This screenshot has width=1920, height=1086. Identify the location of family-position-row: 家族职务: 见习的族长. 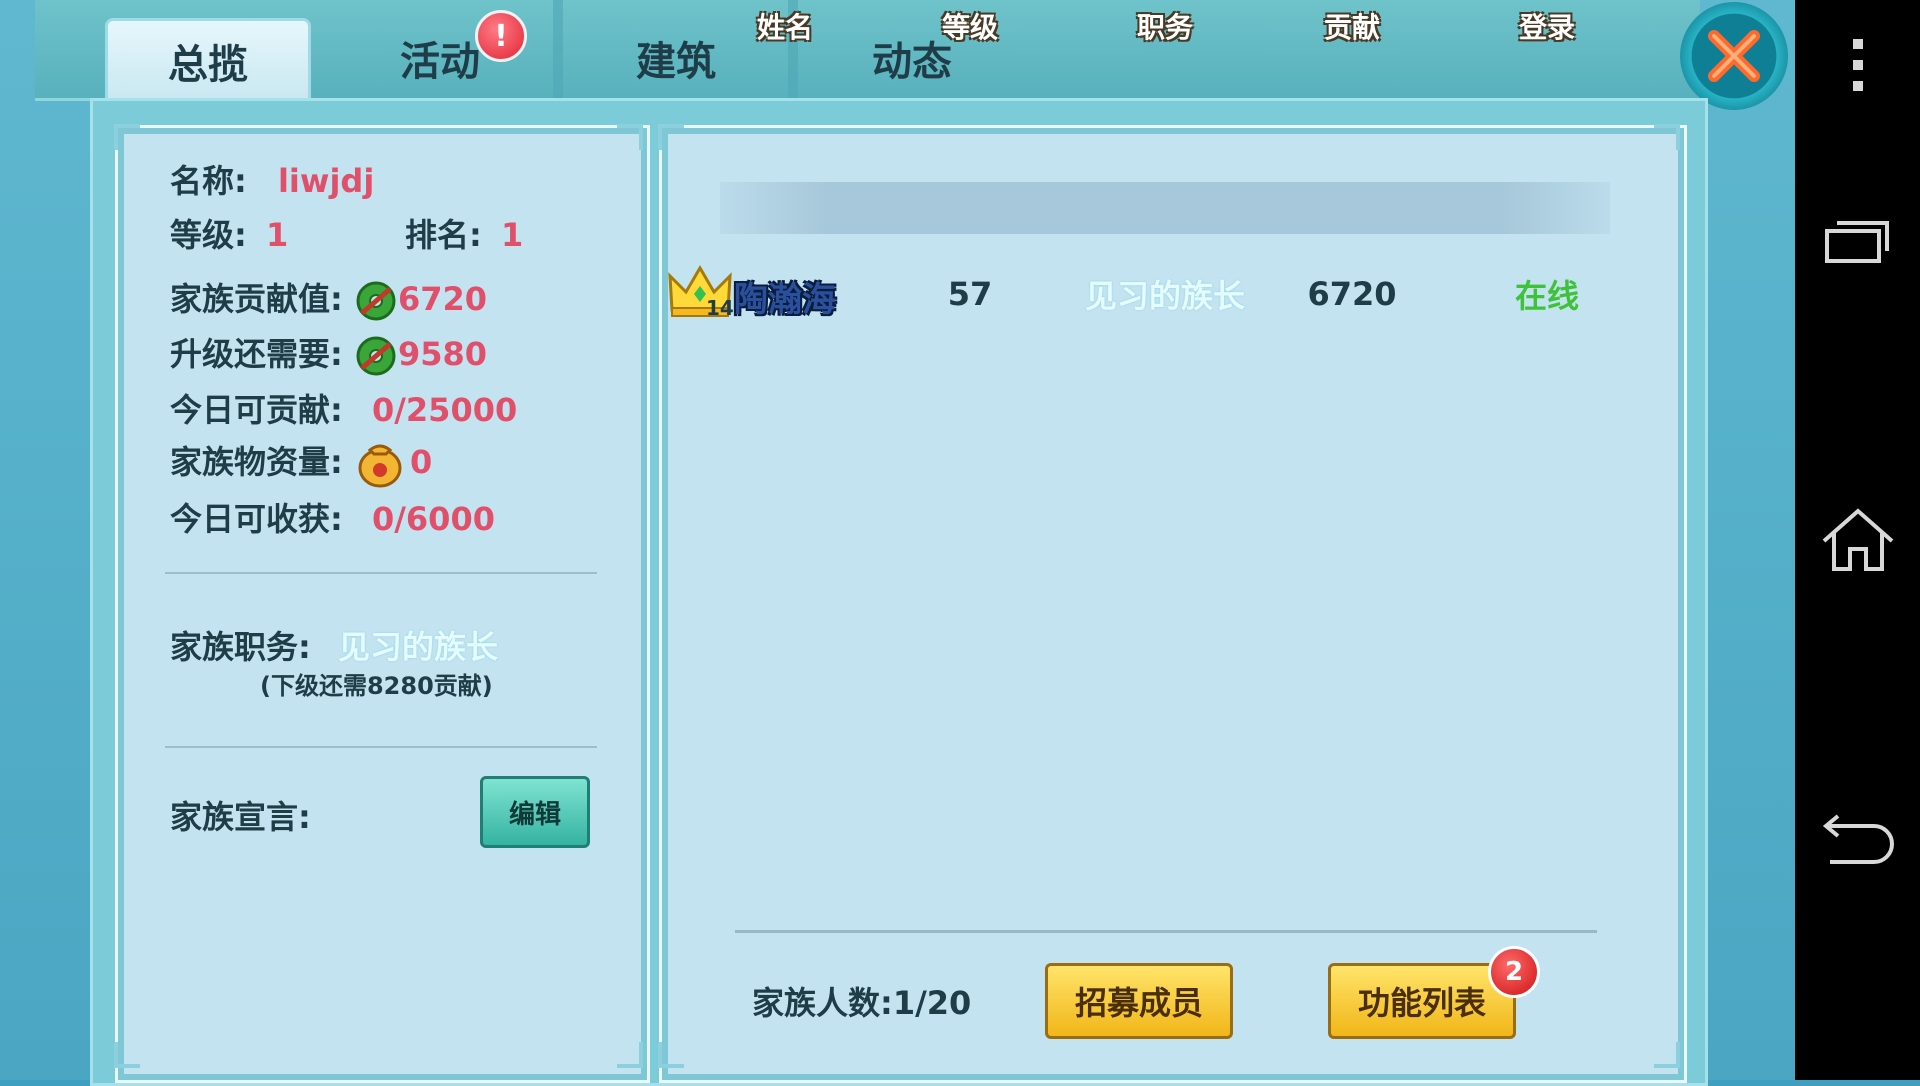
(334, 647).